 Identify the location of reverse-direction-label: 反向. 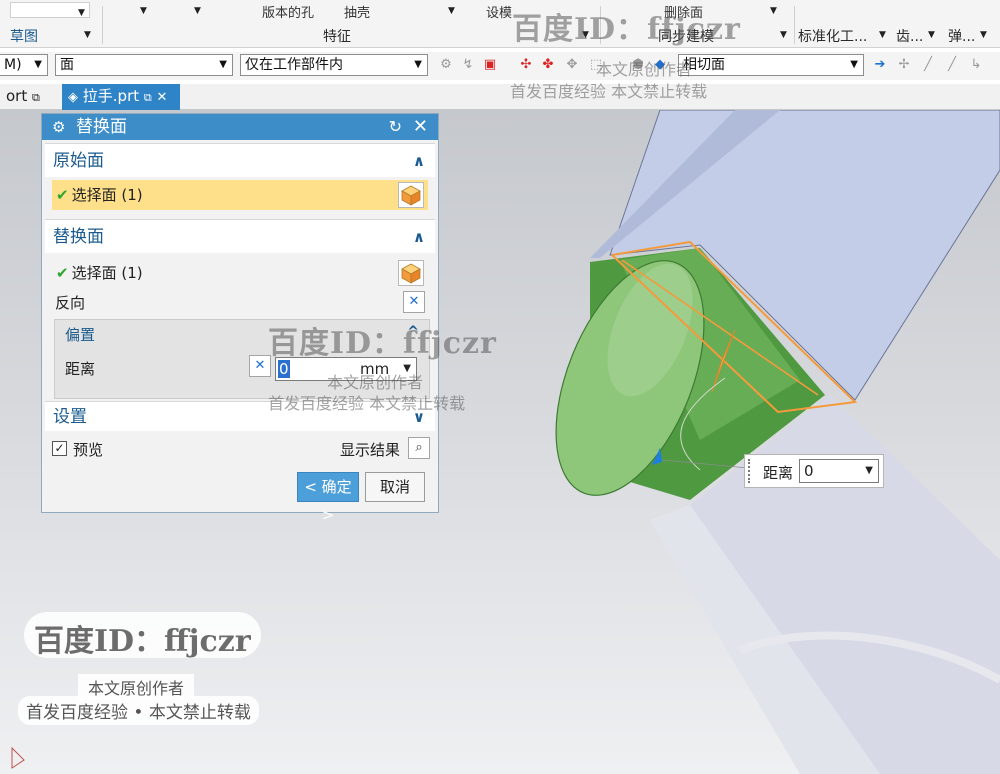
(70, 303).